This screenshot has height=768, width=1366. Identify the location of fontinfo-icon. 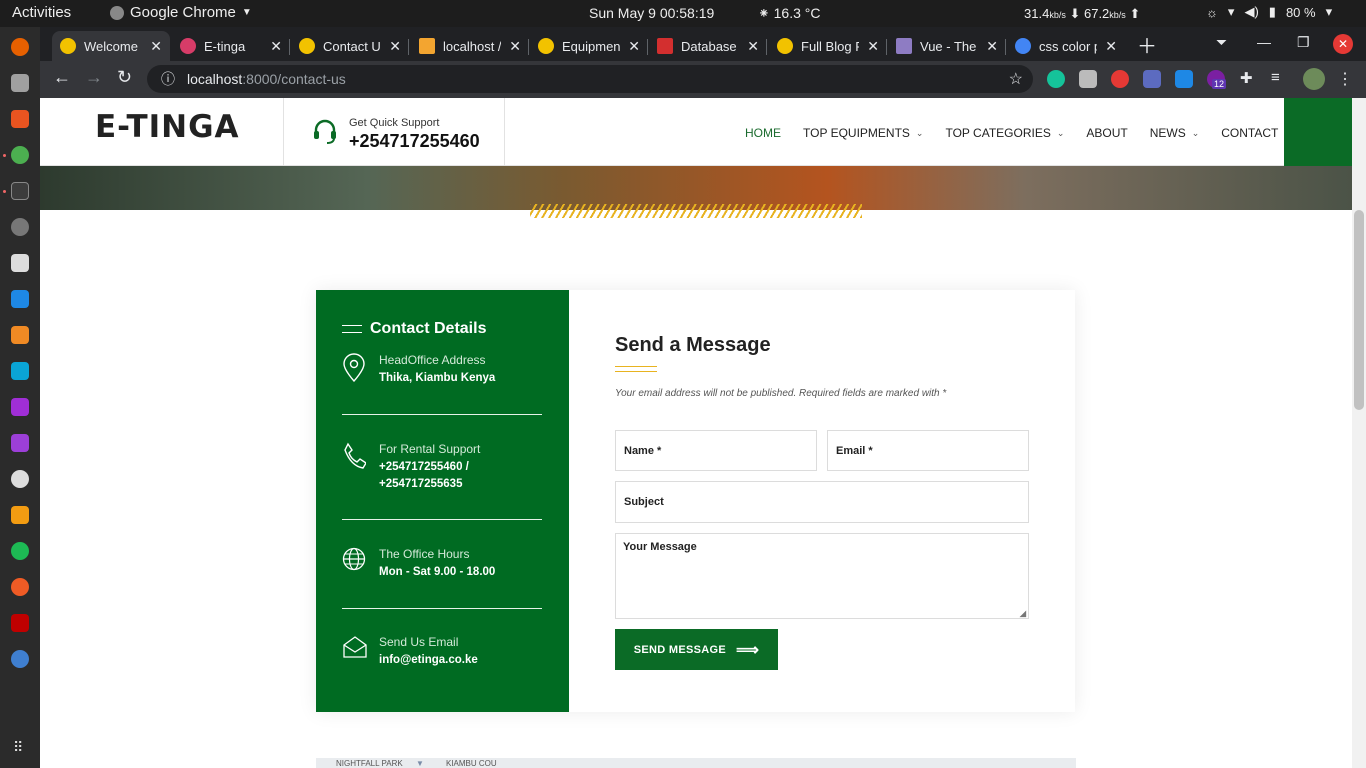
(1184, 79).